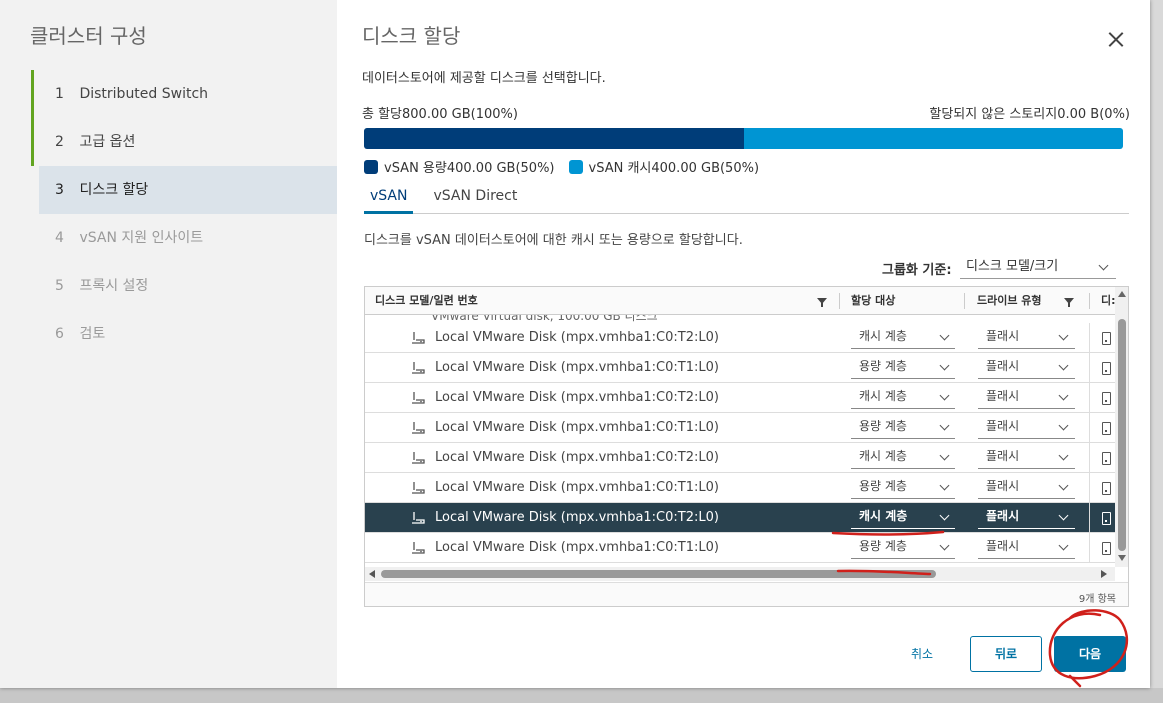 The width and height of the screenshot is (1163, 703). I want to click on unallocated-storage: 할당되지 않은 스토리지0.00 B(0%), so click(1029, 114).